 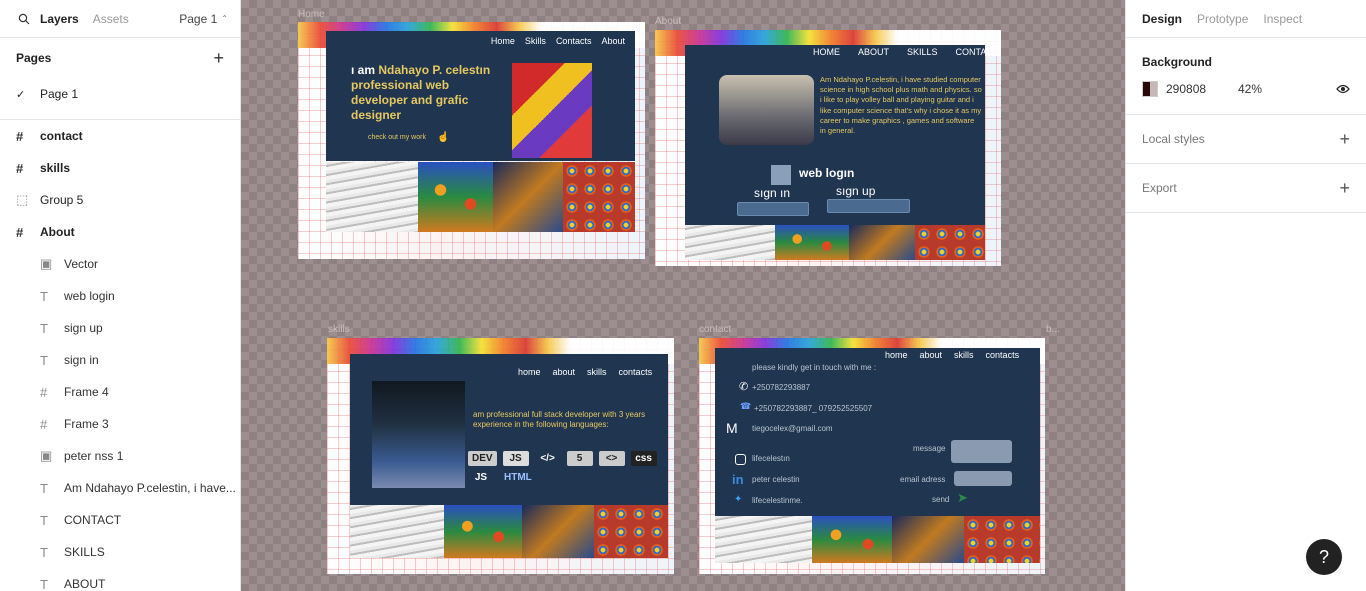 What do you see at coordinates (1159, 188) in the screenshot?
I see `export-title: Export` at bounding box center [1159, 188].